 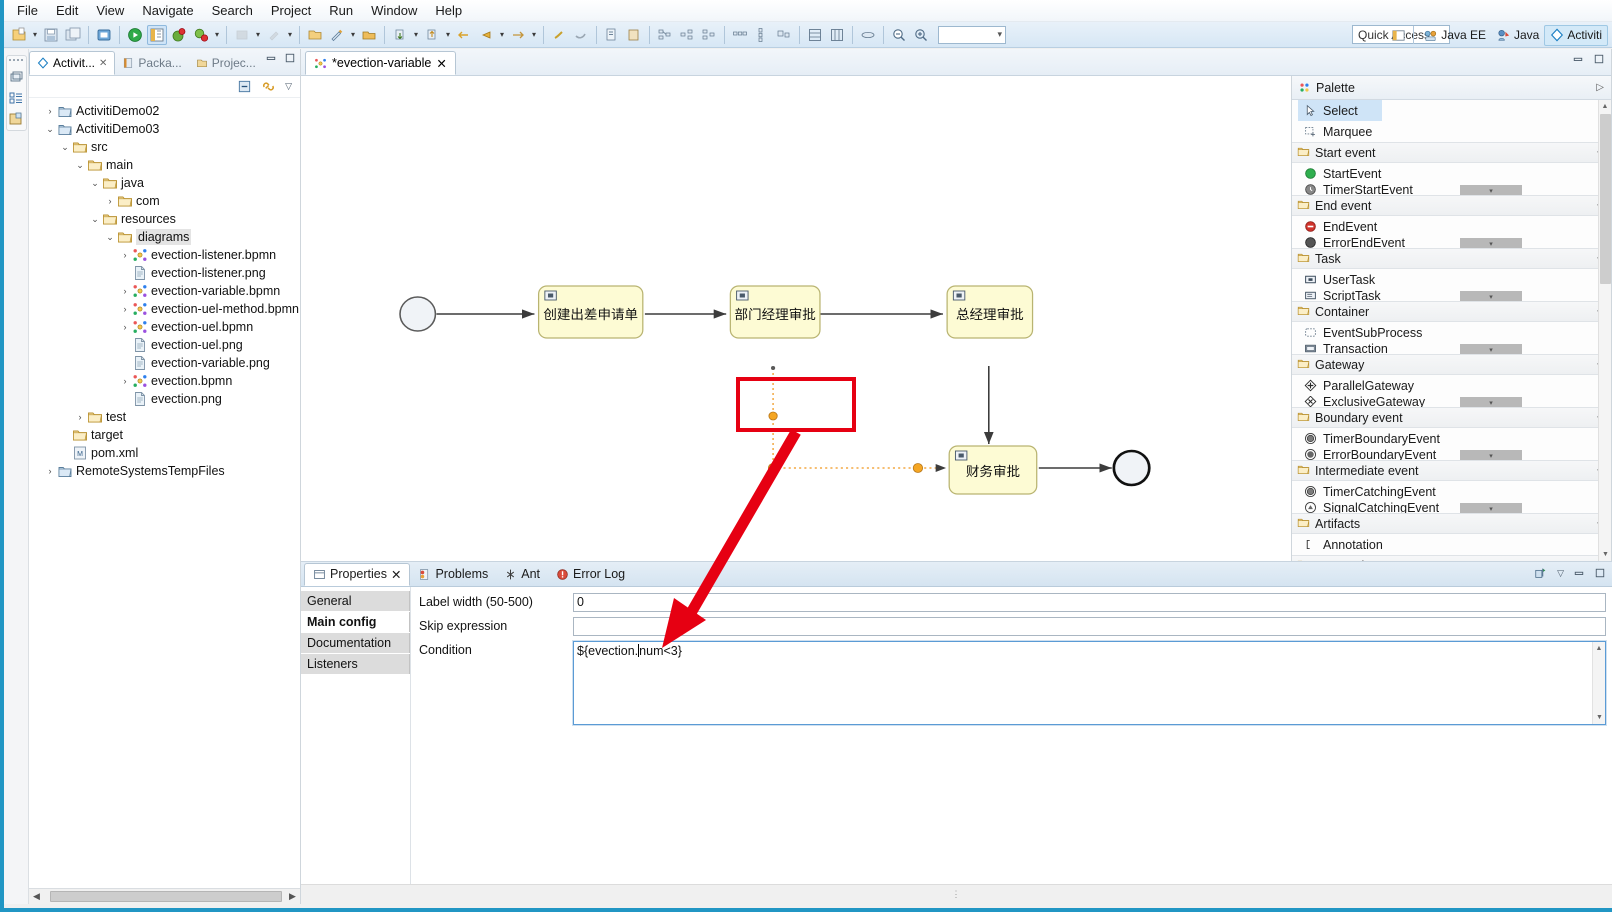 What do you see at coordinates (19, 35) in the screenshot?
I see `new-wizard-icon` at bounding box center [19, 35].